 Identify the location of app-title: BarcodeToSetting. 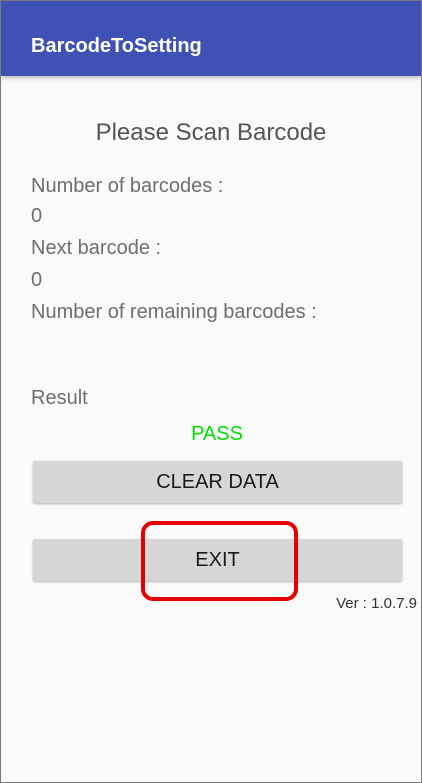
(116, 46).